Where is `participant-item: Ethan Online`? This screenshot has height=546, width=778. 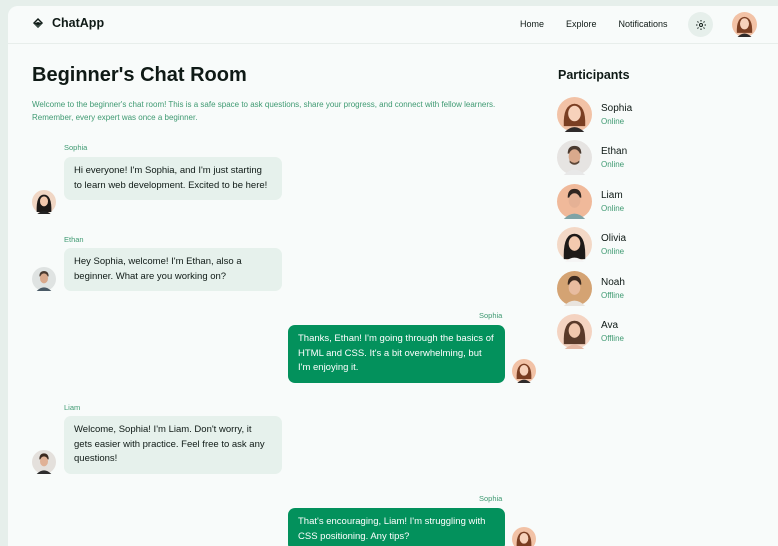 participant-item: Ethan Online is located at coordinates (657, 158).